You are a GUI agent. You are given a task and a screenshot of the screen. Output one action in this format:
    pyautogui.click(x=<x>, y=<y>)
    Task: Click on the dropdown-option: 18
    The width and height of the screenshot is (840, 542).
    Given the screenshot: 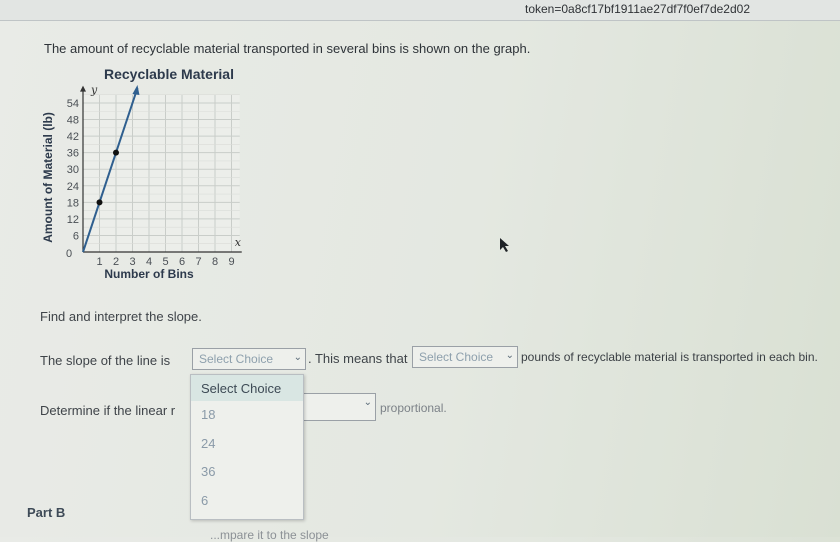 What is the action you would take?
    pyautogui.click(x=247, y=415)
    